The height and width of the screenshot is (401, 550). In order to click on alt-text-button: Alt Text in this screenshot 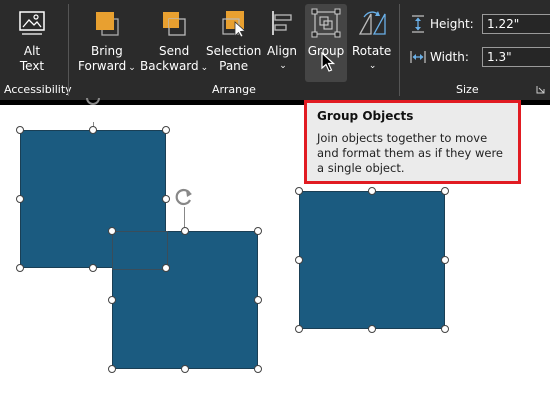, I will do `click(32, 40)`.